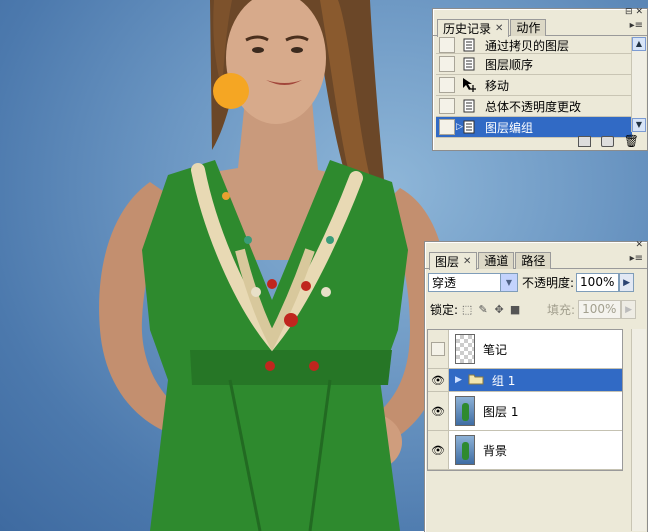 Image resolution: width=648 pixels, height=532 pixels. I want to click on visibility-off-icon, so click(438, 349).